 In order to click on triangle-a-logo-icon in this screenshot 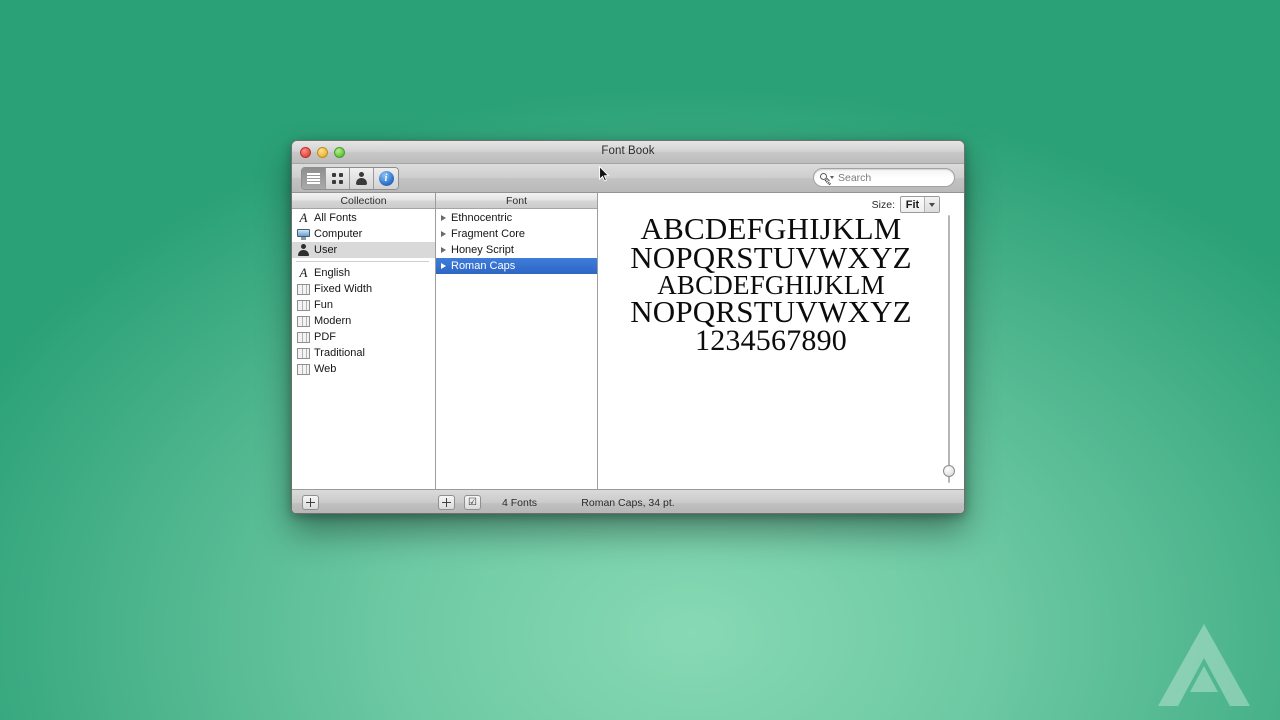, I will do `click(1204, 665)`.